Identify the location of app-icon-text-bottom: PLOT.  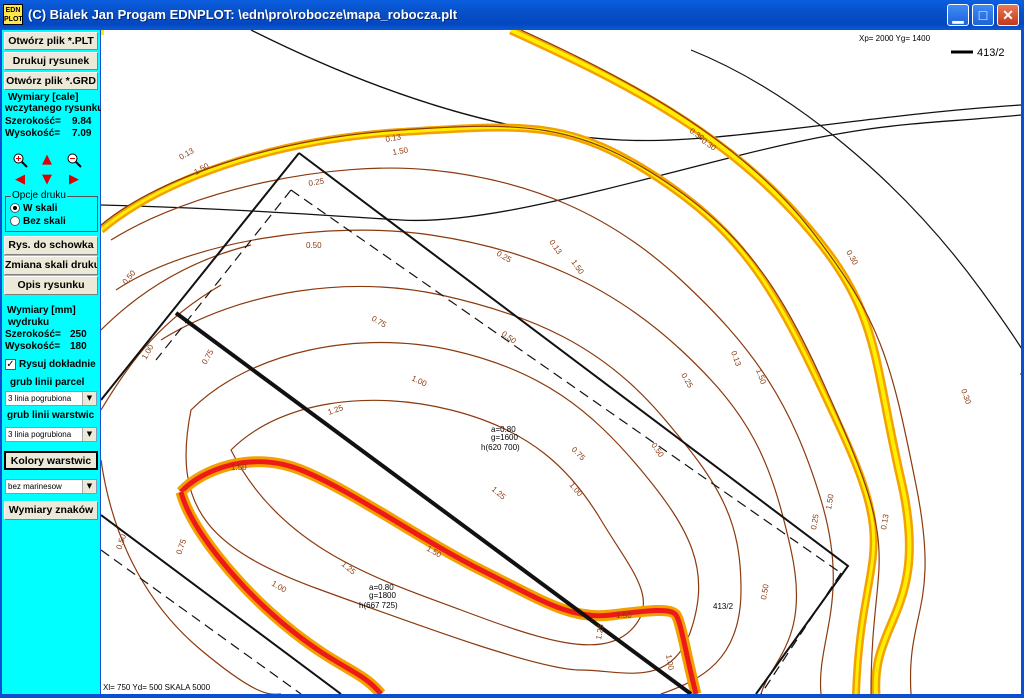
(13, 19).